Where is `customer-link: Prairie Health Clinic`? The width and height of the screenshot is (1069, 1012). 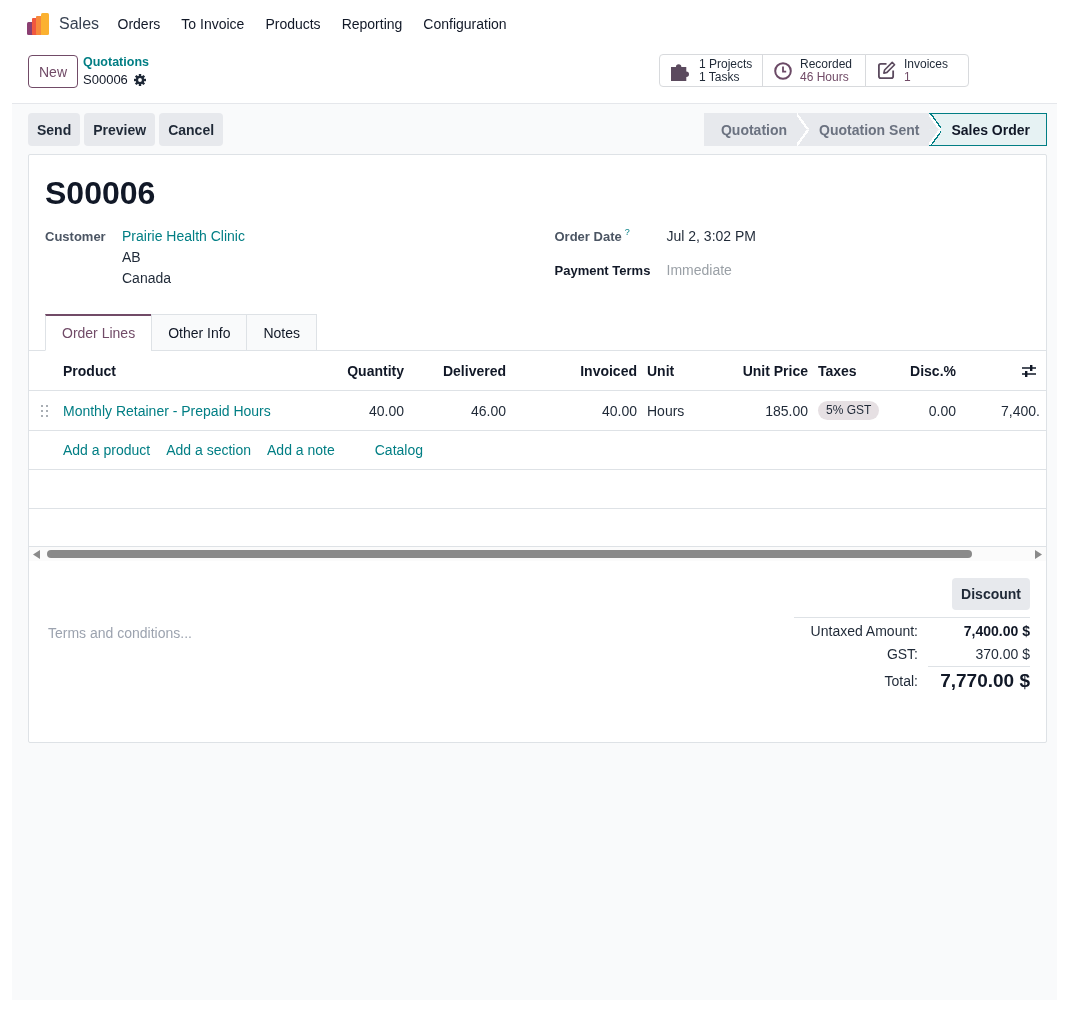 customer-link: Prairie Health Clinic is located at coordinates (183, 236).